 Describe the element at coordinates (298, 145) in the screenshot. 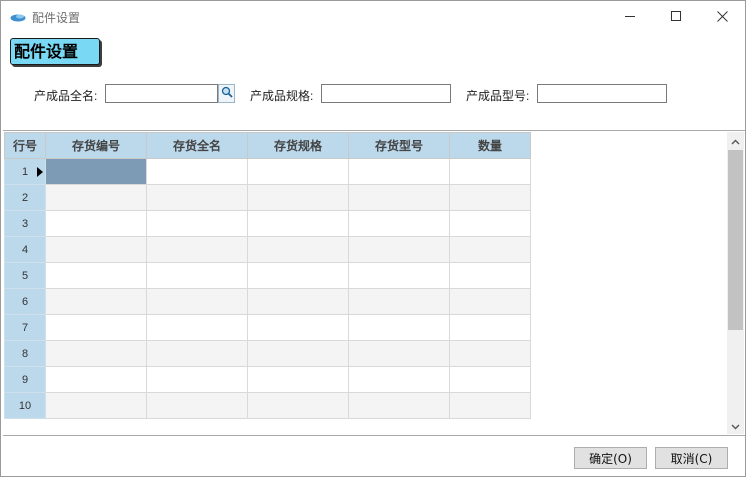

I see `column-header-item-spec: 存货规格` at that location.